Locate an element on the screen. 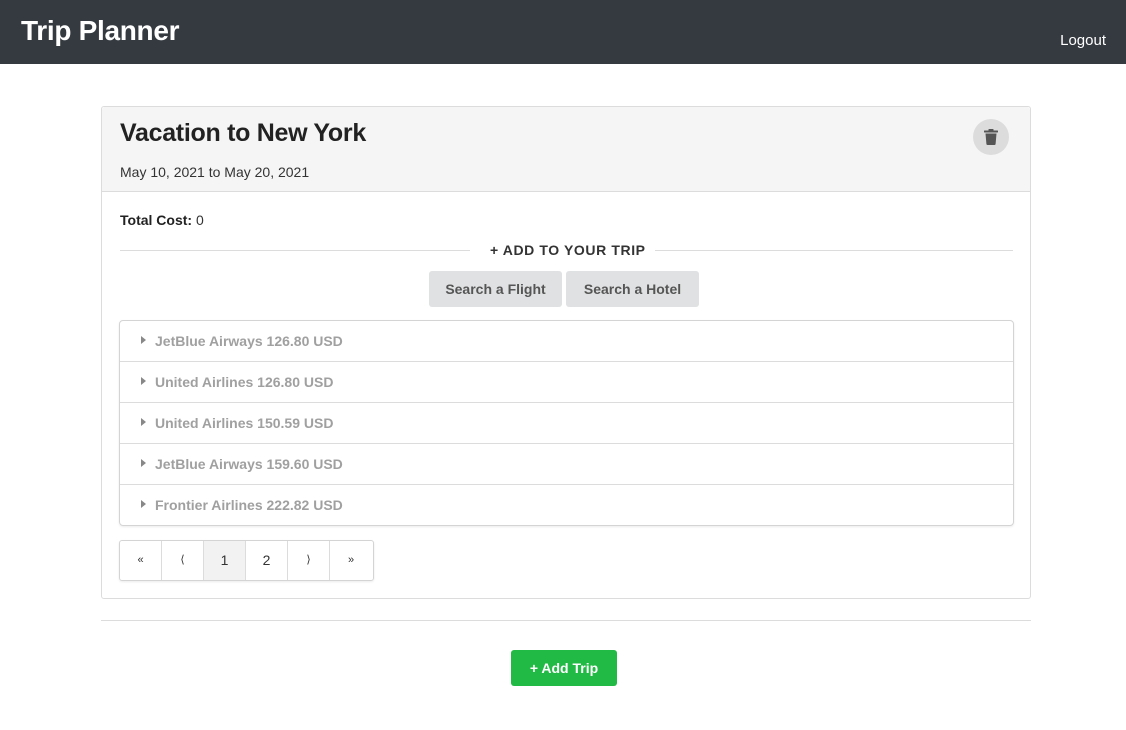 The image size is (1126, 730). flight-result-item: United Airlines 150.59 USD is located at coordinates (566, 423).